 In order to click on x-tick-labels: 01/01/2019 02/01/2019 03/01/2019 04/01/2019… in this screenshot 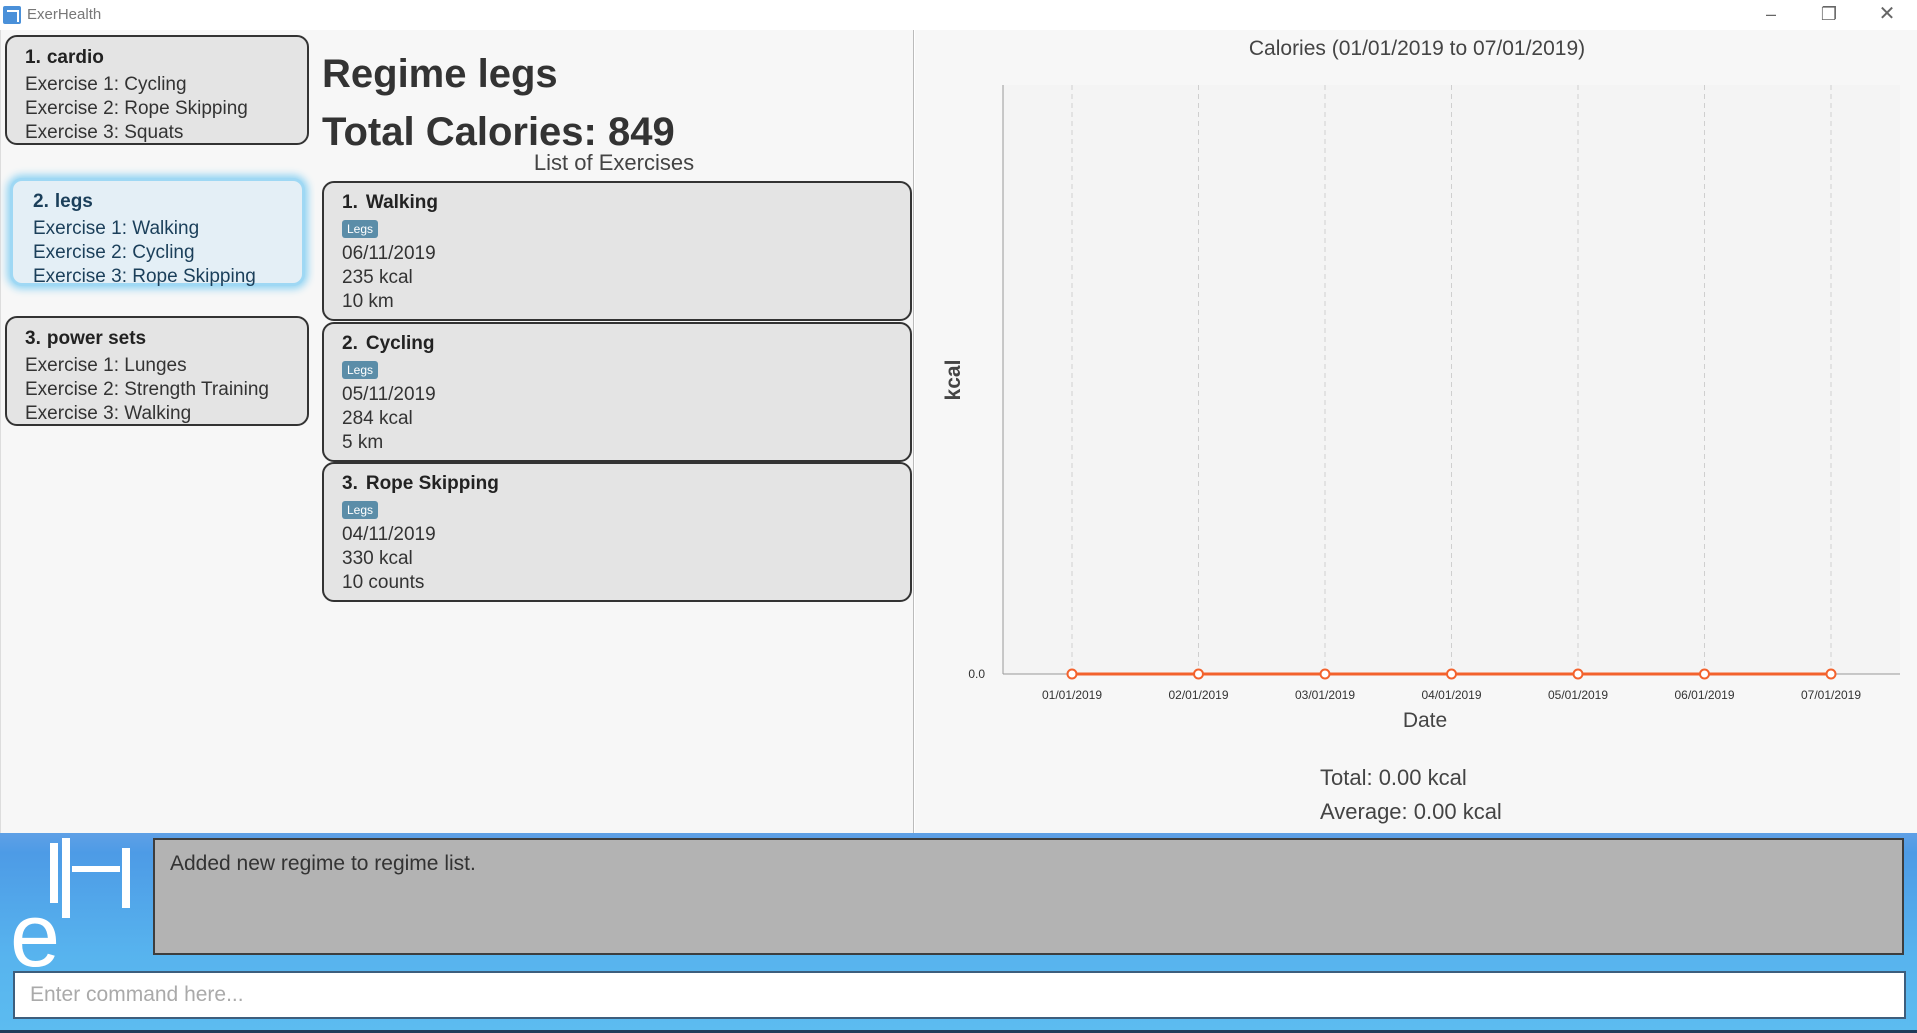, I will do `click(1451, 695)`.